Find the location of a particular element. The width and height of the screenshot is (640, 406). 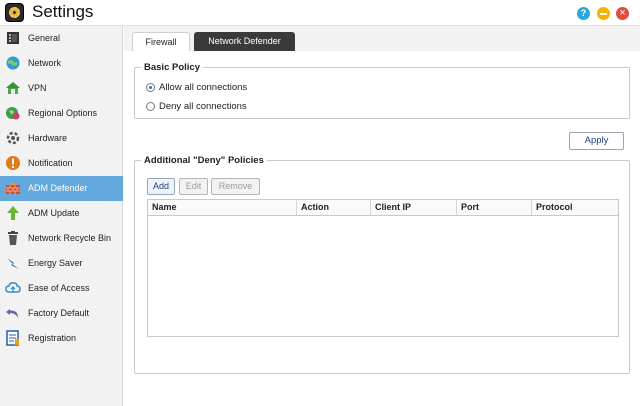

sidebar-item-label: Network is located at coordinates (45, 63).